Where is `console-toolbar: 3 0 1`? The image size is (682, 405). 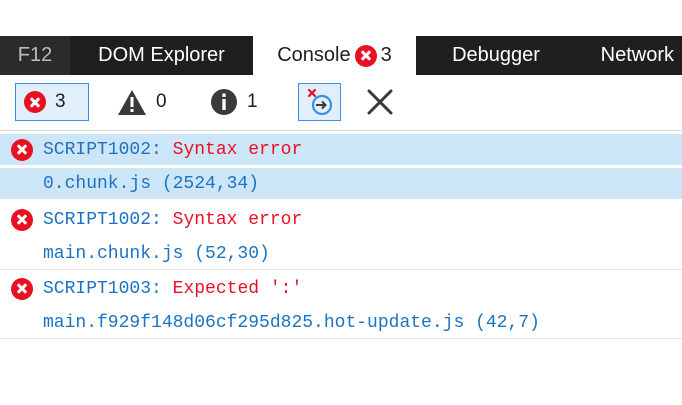 console-toolbar: 3 0 1 is located at coordinates (341, 103).